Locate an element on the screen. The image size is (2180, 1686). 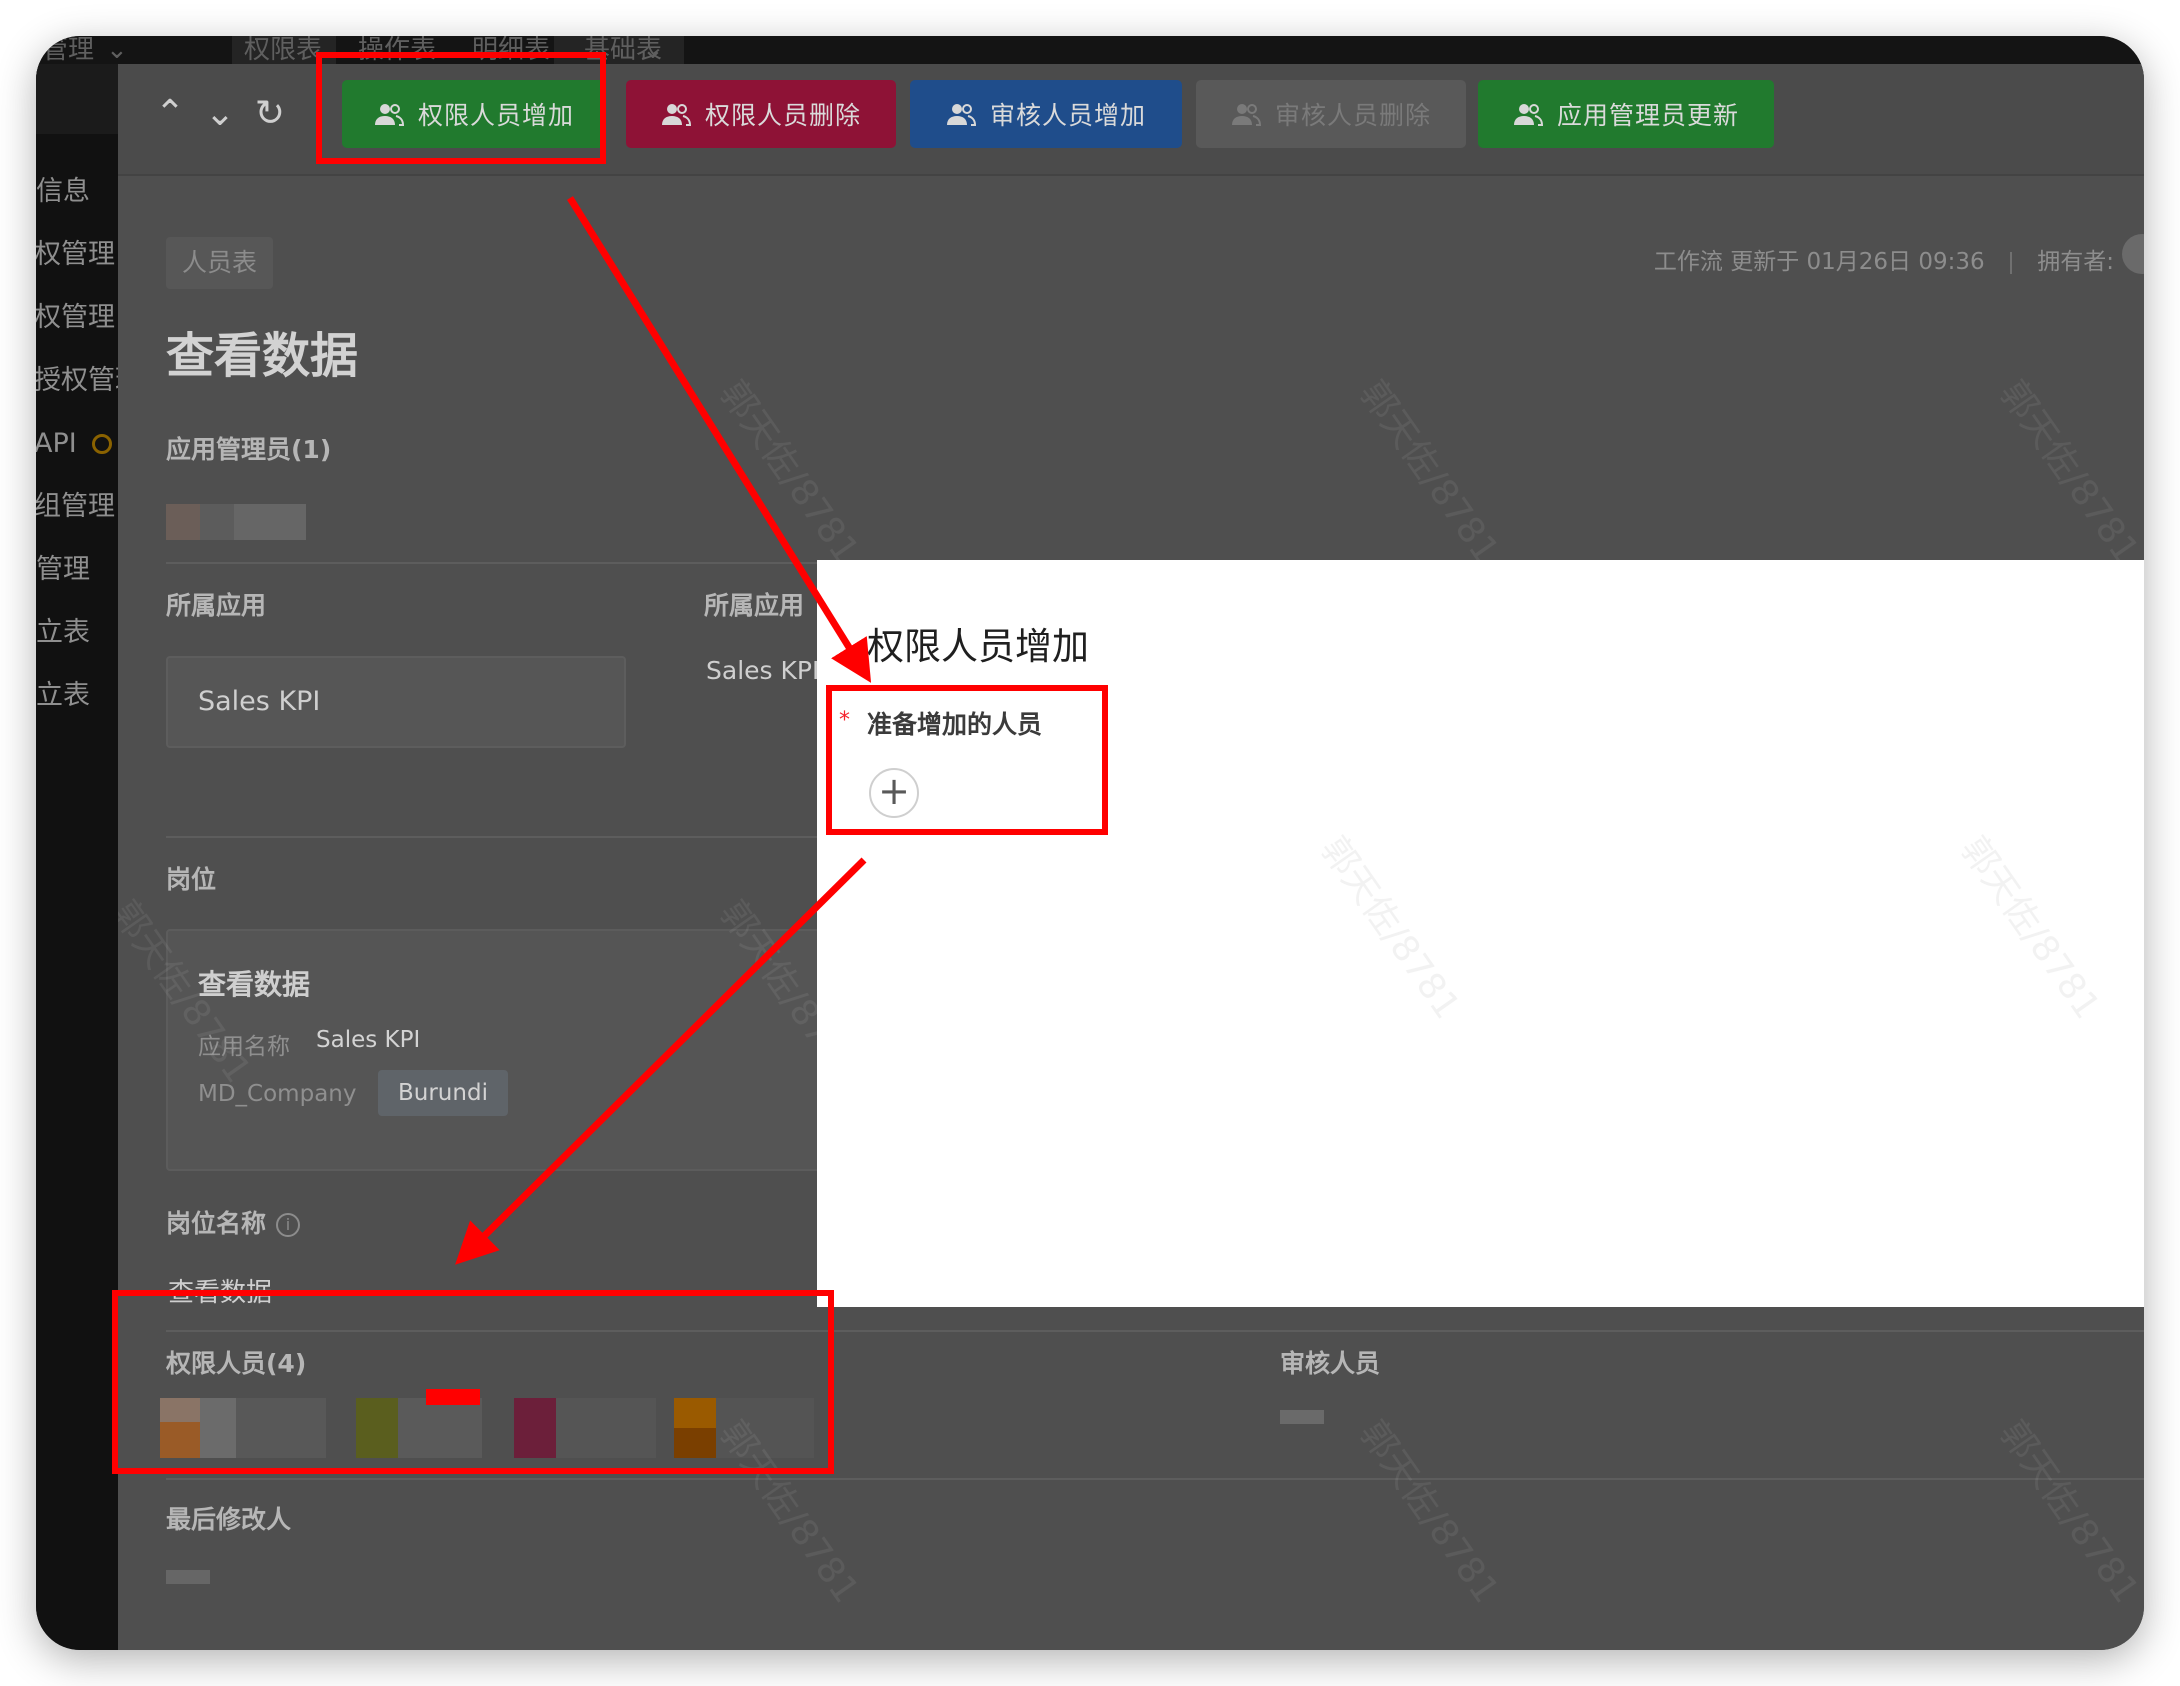
highlight-box-dialog-field is located at coordinates (967, 760).